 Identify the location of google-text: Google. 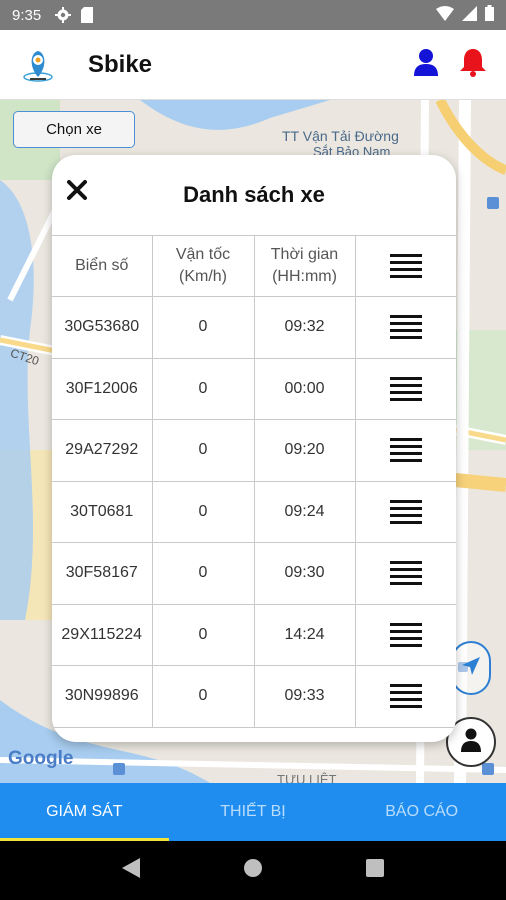
(41, 758).